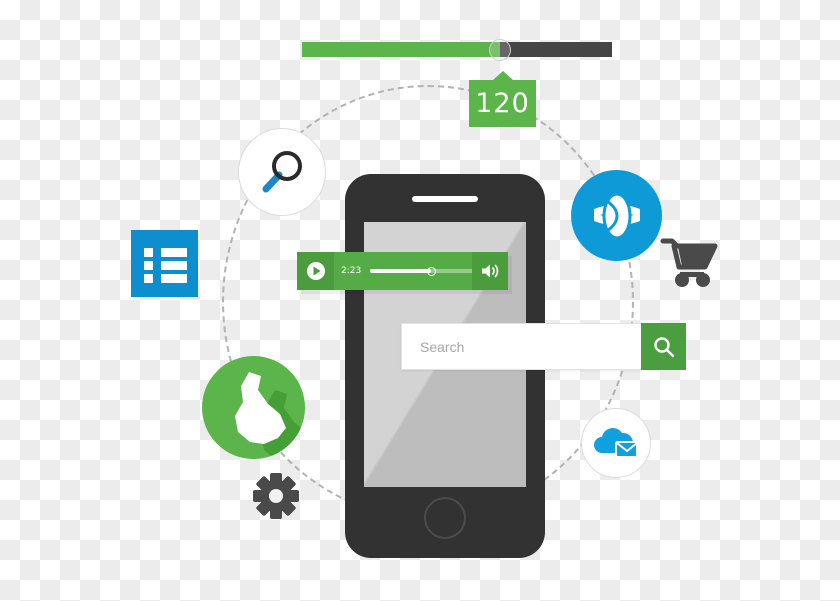 This screenshot has width=840, height=601. I want to click on slider-fill, so click(401, 49).